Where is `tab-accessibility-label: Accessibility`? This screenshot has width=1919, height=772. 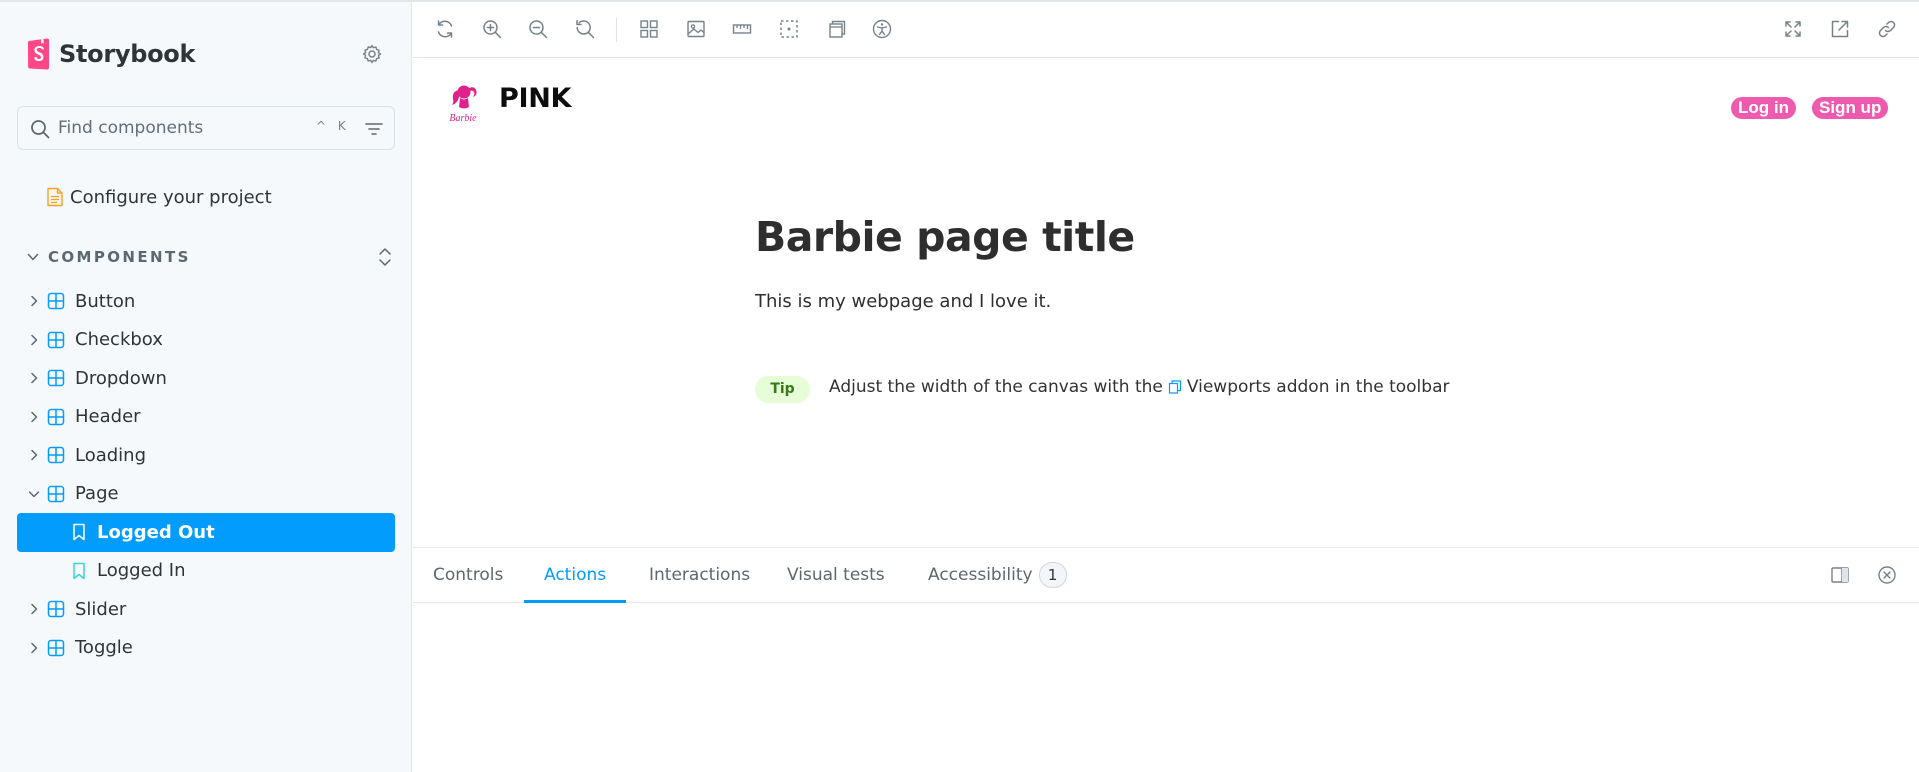 tab-accessibility-label: Accessibility is located at coordinates (980, 575).